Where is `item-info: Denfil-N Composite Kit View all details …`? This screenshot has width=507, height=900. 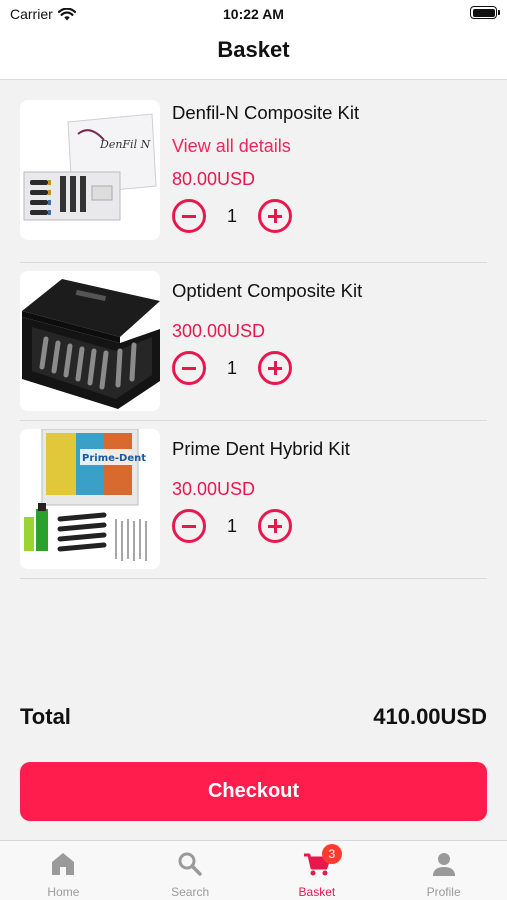
item-info: Denfil-N Composite Kit View all details … is located at coordinates (329, 167).